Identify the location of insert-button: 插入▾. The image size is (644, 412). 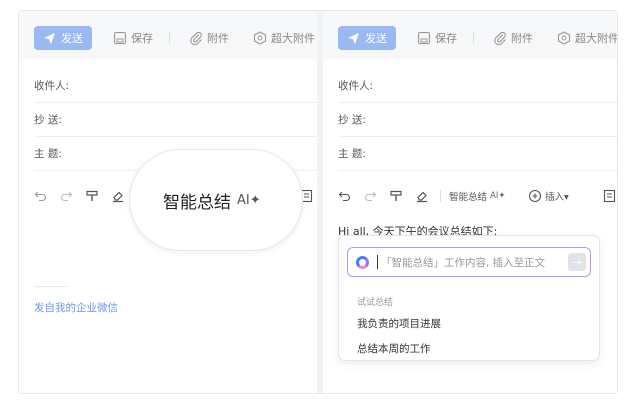
(548, 196).